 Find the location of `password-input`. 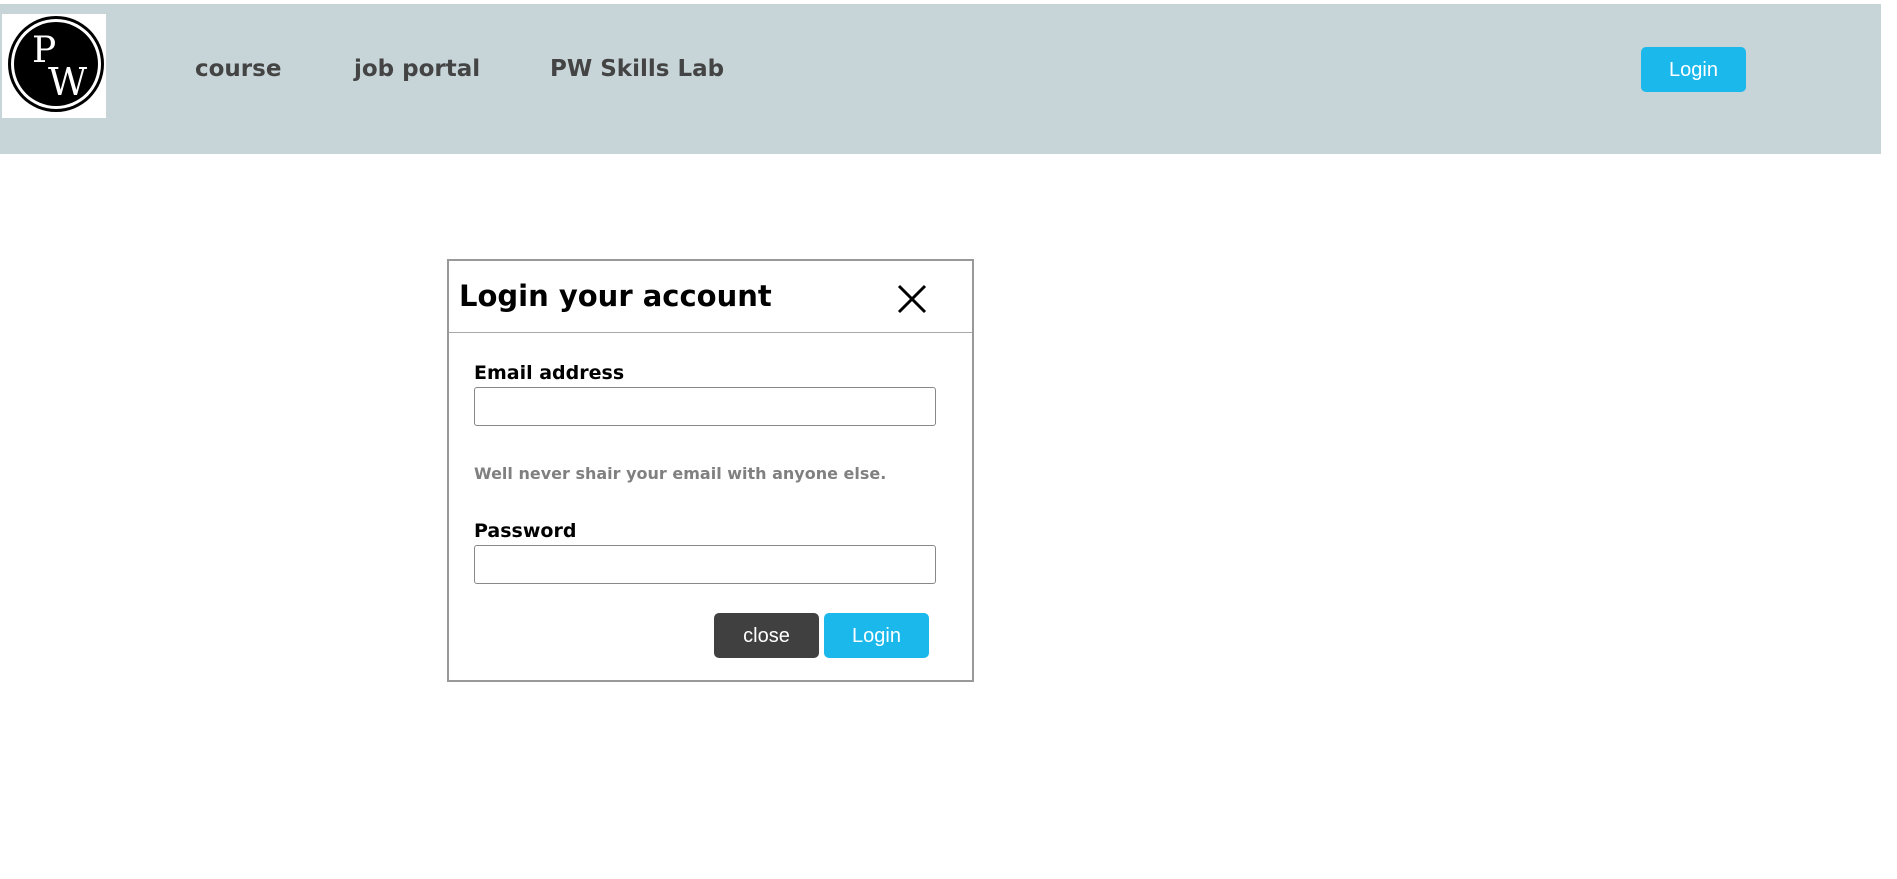

password-input is located at coordinates (705, 564).